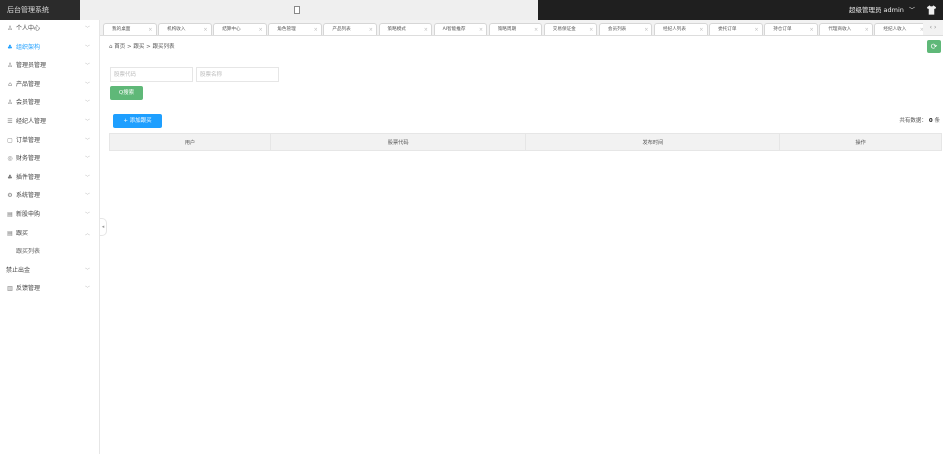  What do you see at coordinates (49, 48) in the screenshot?
I see `sidebar-item: ♣ 组织架构 ﹀` at bounding box center [49, 48].